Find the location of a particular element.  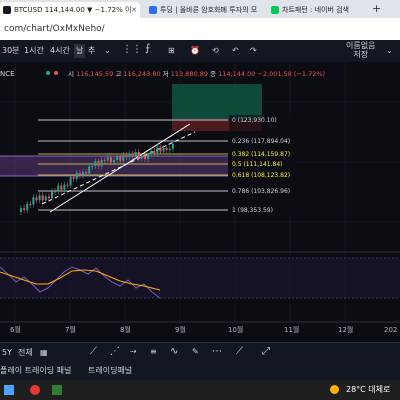

alert-icon: ⏰ is located at coordinates (195, 51).